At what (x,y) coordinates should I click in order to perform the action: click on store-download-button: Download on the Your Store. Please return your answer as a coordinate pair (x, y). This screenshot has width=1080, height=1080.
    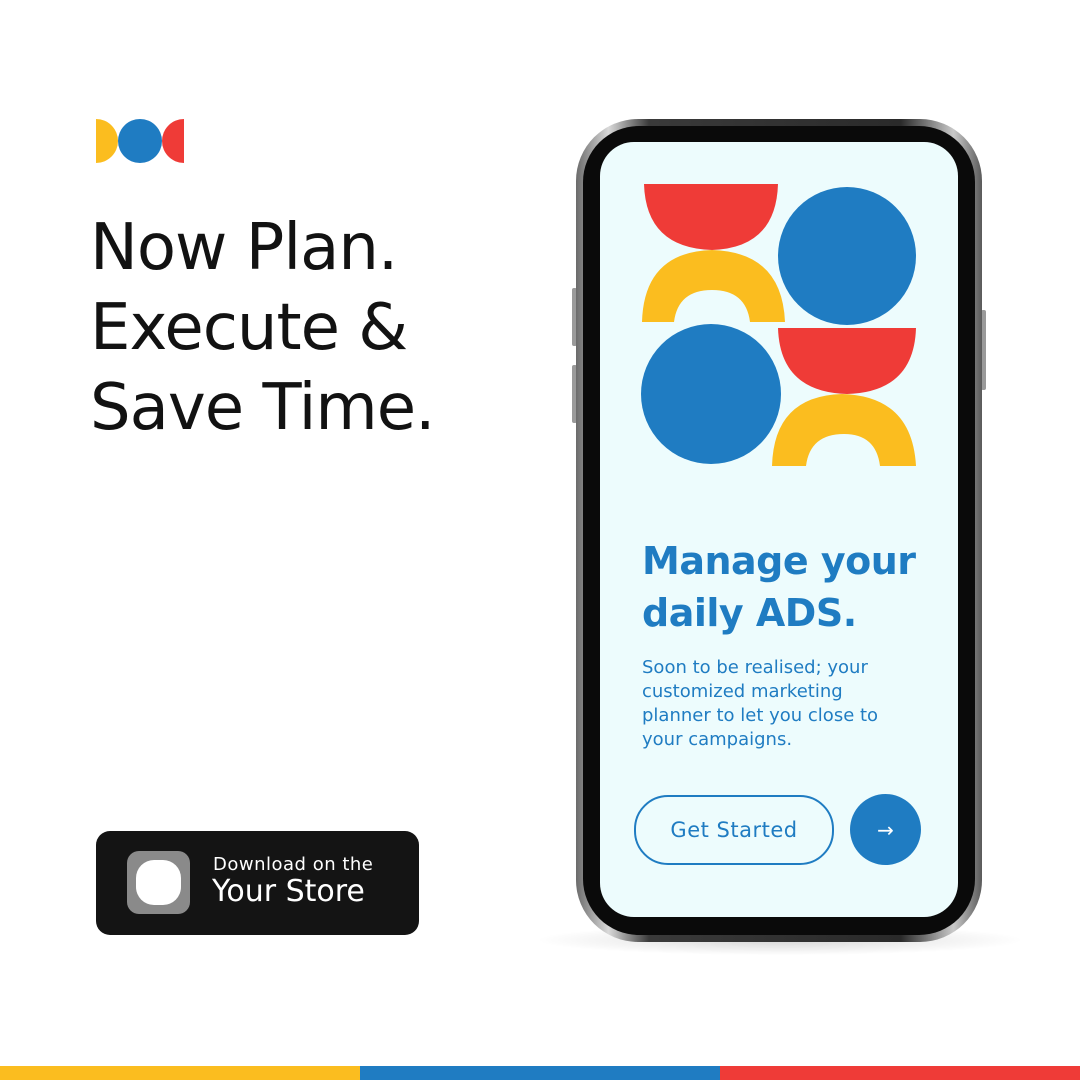
    Looking at the image, I should click on (257, 883).